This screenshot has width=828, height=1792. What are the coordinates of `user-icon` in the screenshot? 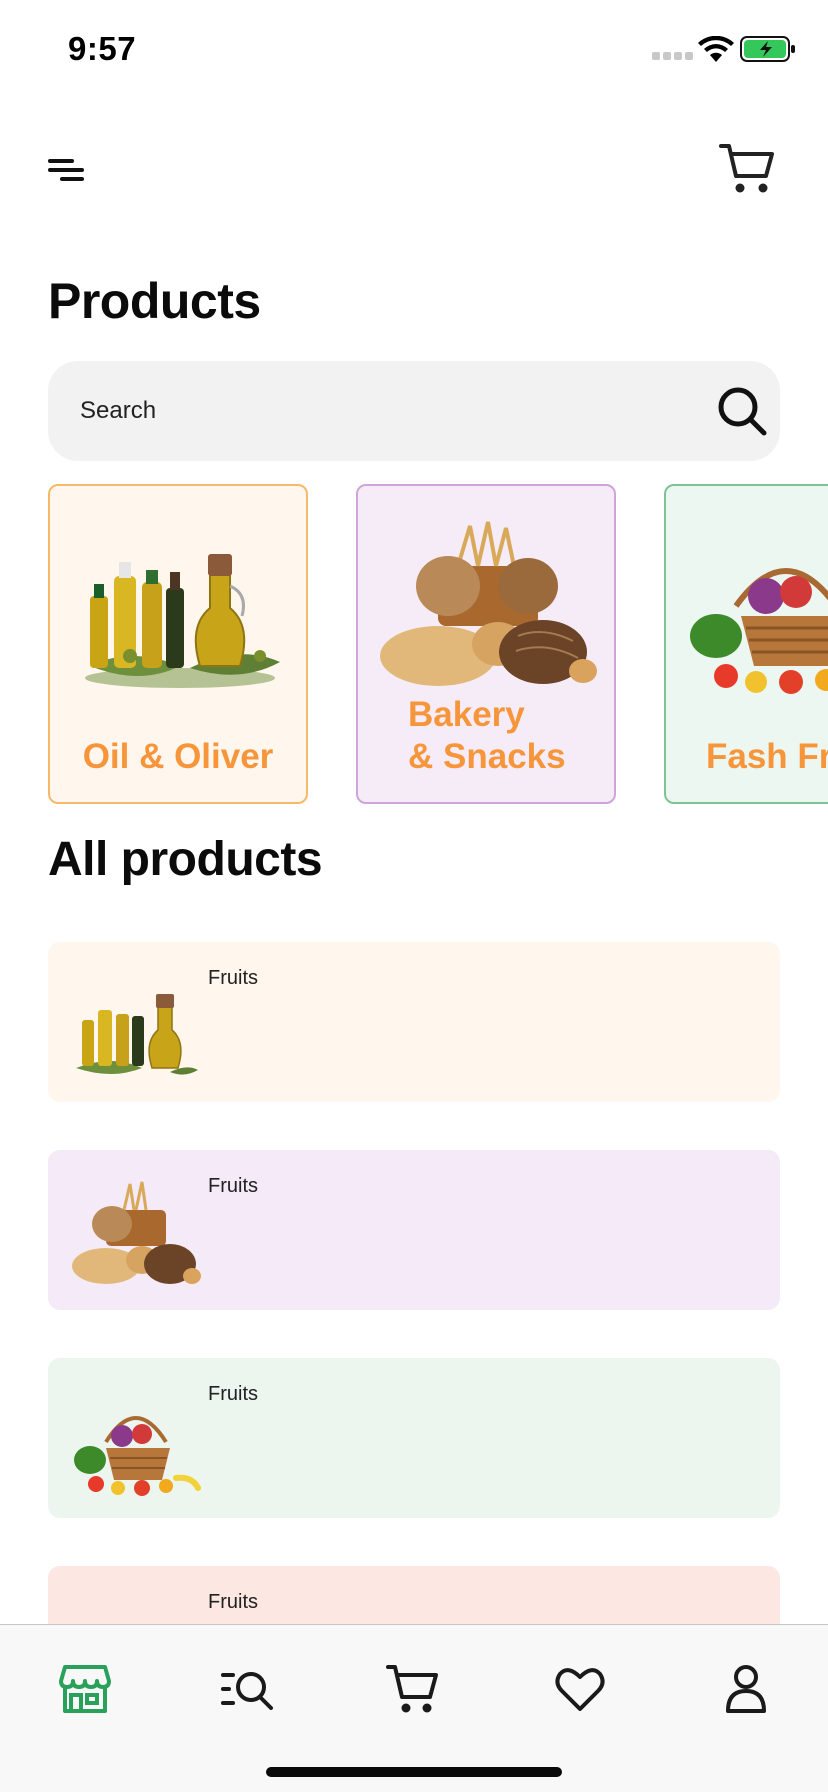 It's located at (746, 1689).